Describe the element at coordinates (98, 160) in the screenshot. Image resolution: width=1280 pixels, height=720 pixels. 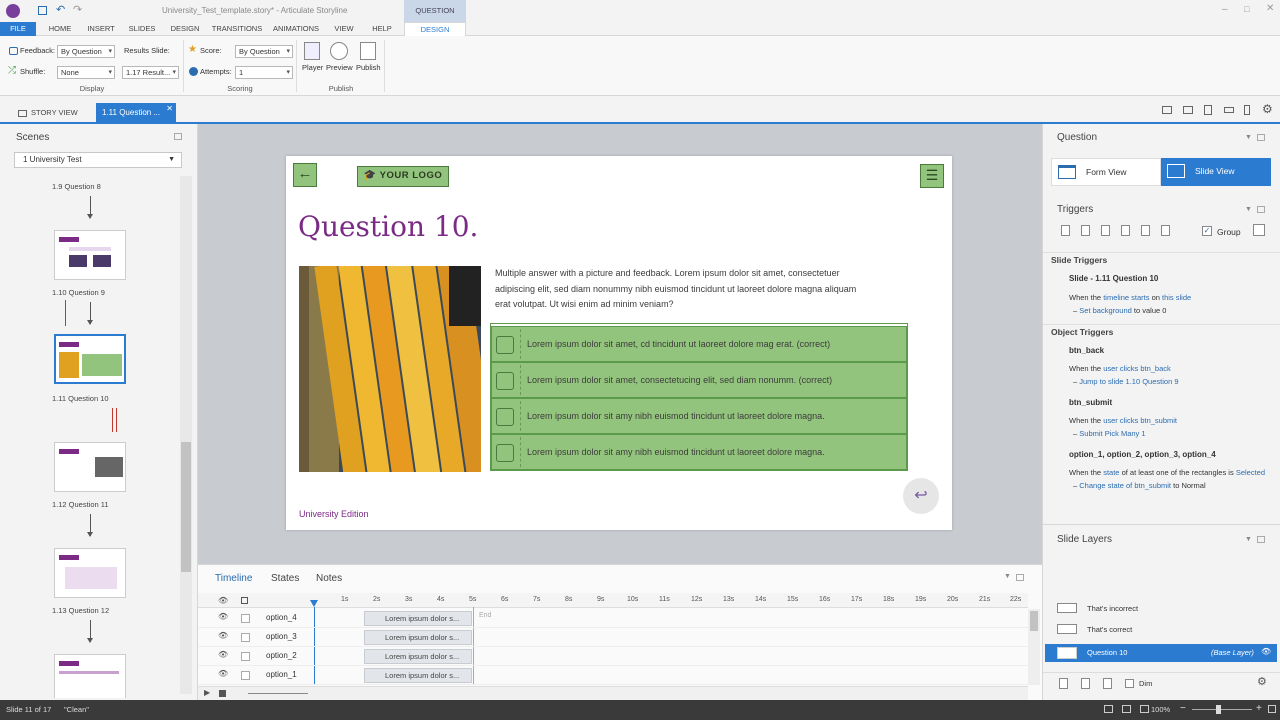
I see `scene-dropdown: 1 University Test ▼` at that location.